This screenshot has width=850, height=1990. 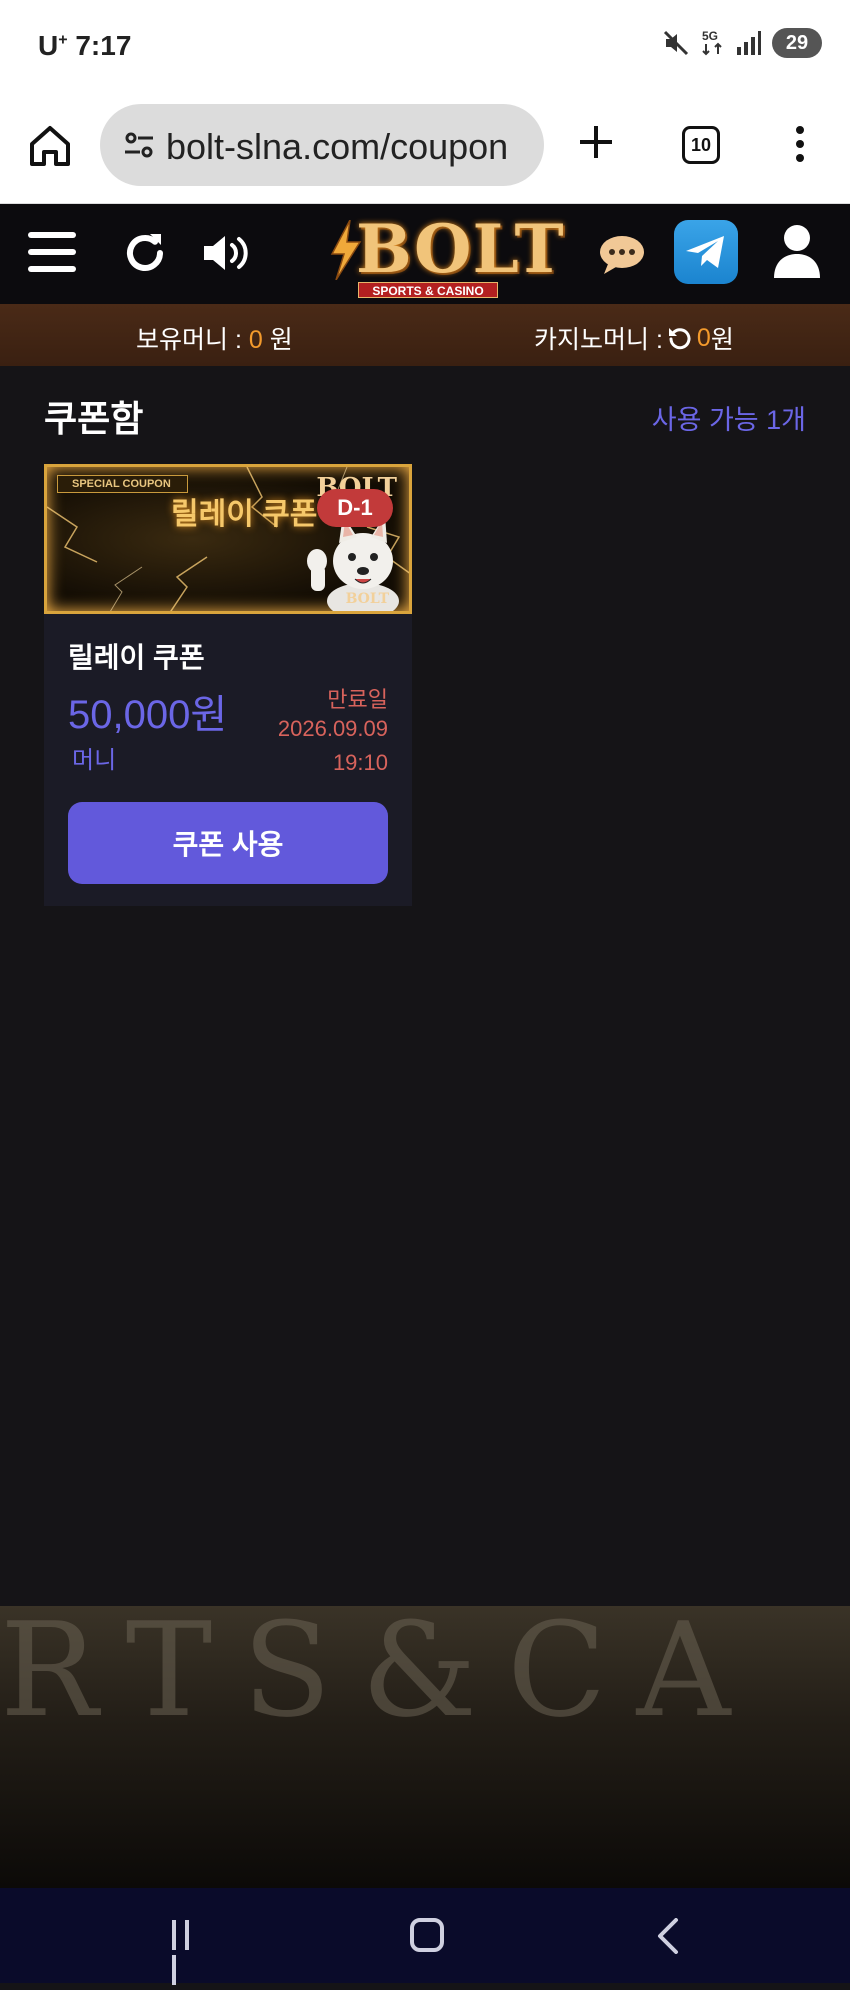 What do you see at coordinates (797, 43) in the screenshot?
I see `battery-icon: 29` at bounding box center [797, 43].